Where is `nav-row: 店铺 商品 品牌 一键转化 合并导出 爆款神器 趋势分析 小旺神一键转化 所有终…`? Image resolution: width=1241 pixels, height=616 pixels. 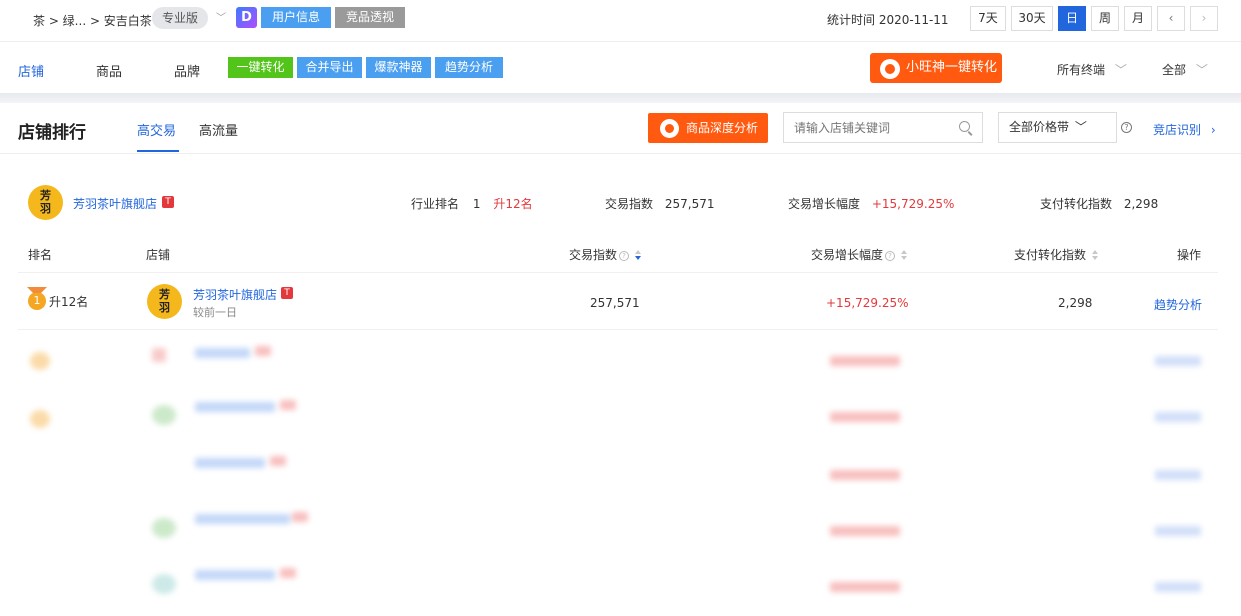 nav-row: 店铺 商品 品牌 一键转化 合并导出 爆款神器 趋势分析 小旺神一键转化 所有终… is located at coordinates (620, 68).